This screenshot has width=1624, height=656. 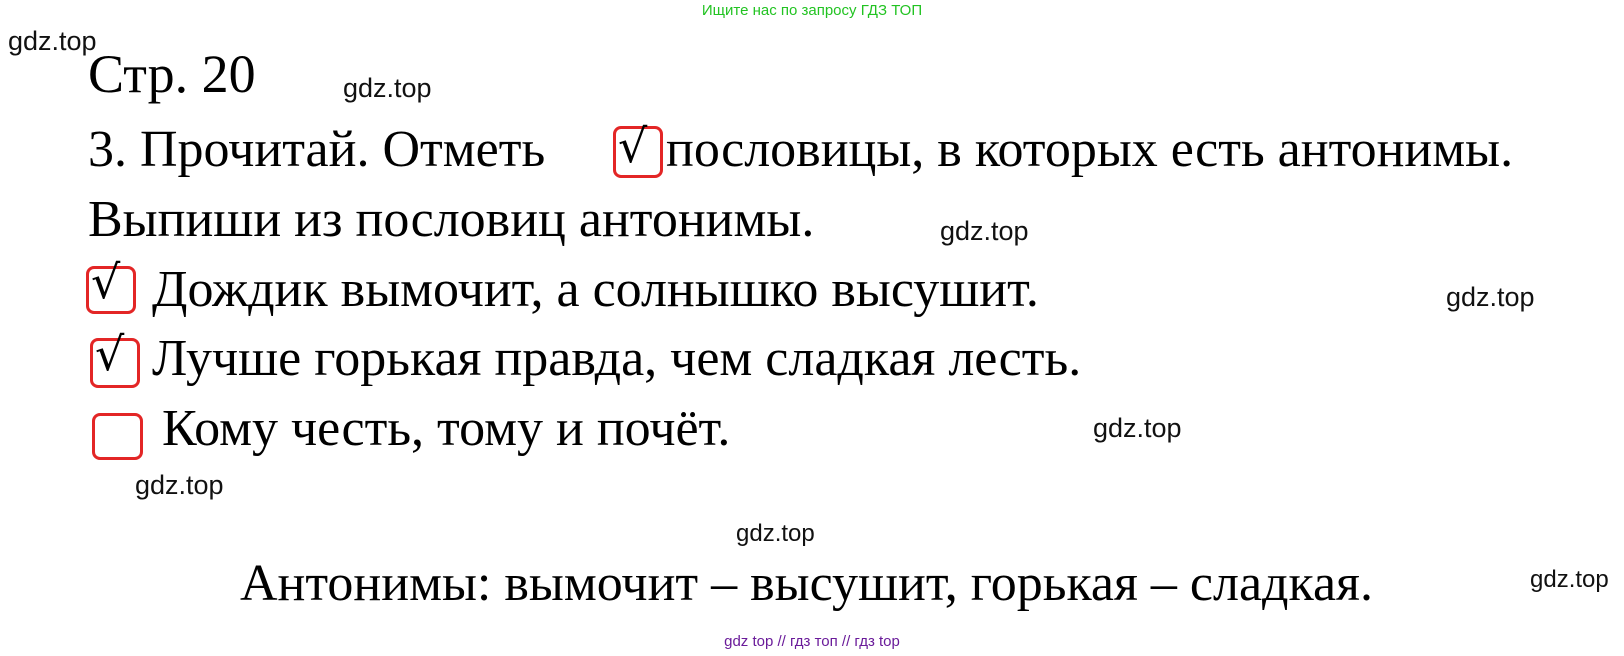 I want to click on proverb-checkbox-2: √, so click(x=115, y=359).